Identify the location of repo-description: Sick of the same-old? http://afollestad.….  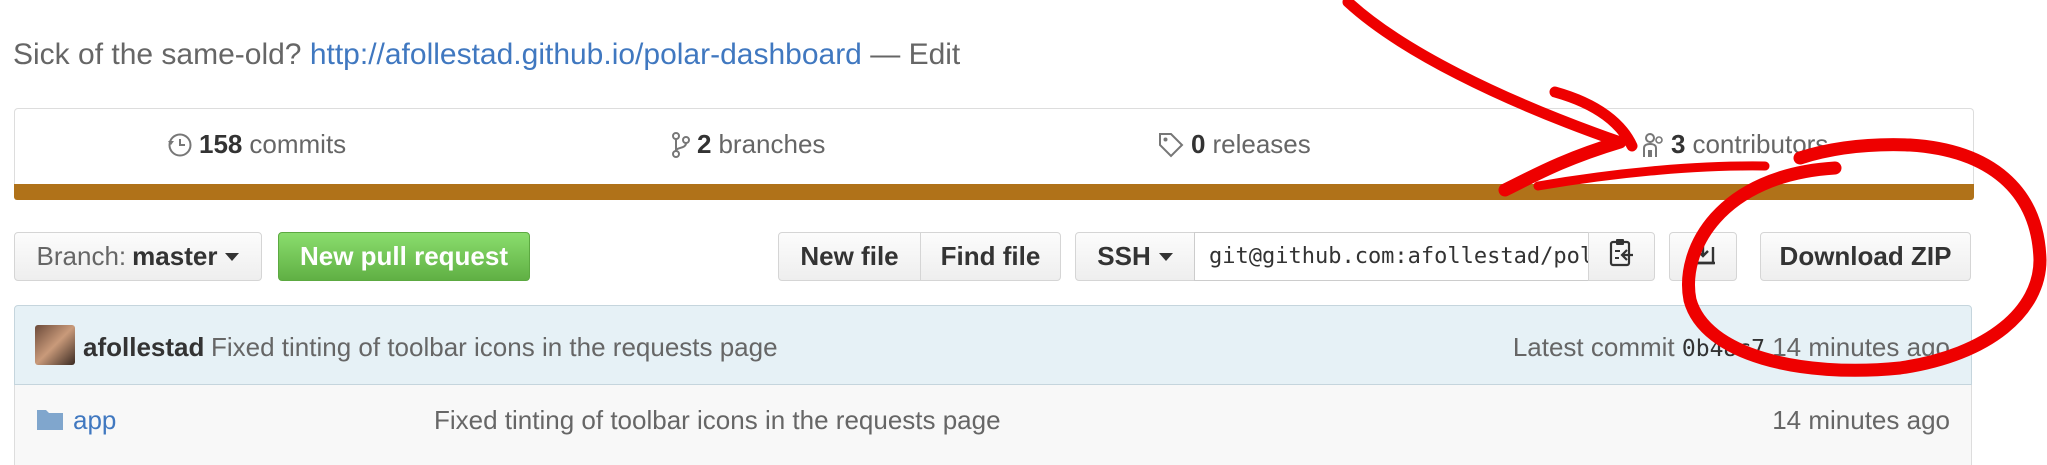
(486, 55).